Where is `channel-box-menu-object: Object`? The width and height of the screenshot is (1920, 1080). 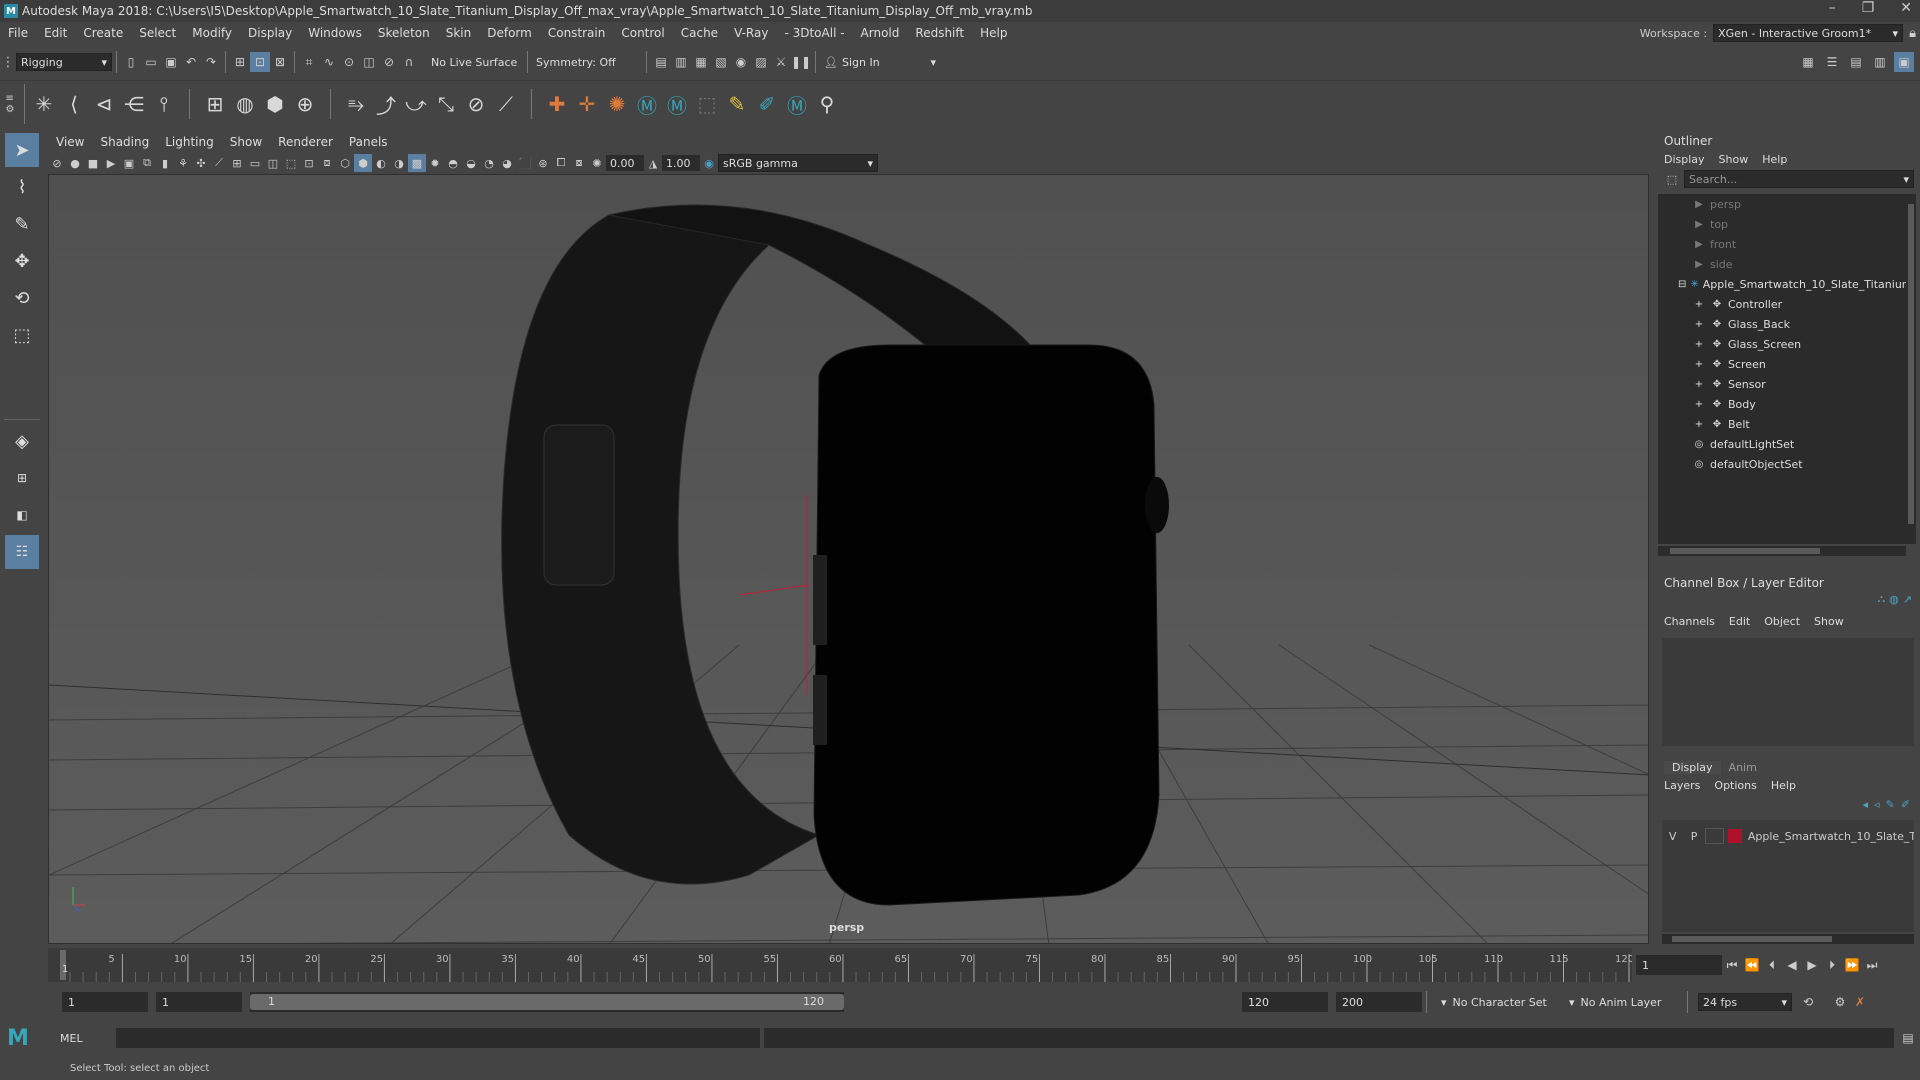
channel-box-menu-object: Object is located at coordinates (1782, 621).